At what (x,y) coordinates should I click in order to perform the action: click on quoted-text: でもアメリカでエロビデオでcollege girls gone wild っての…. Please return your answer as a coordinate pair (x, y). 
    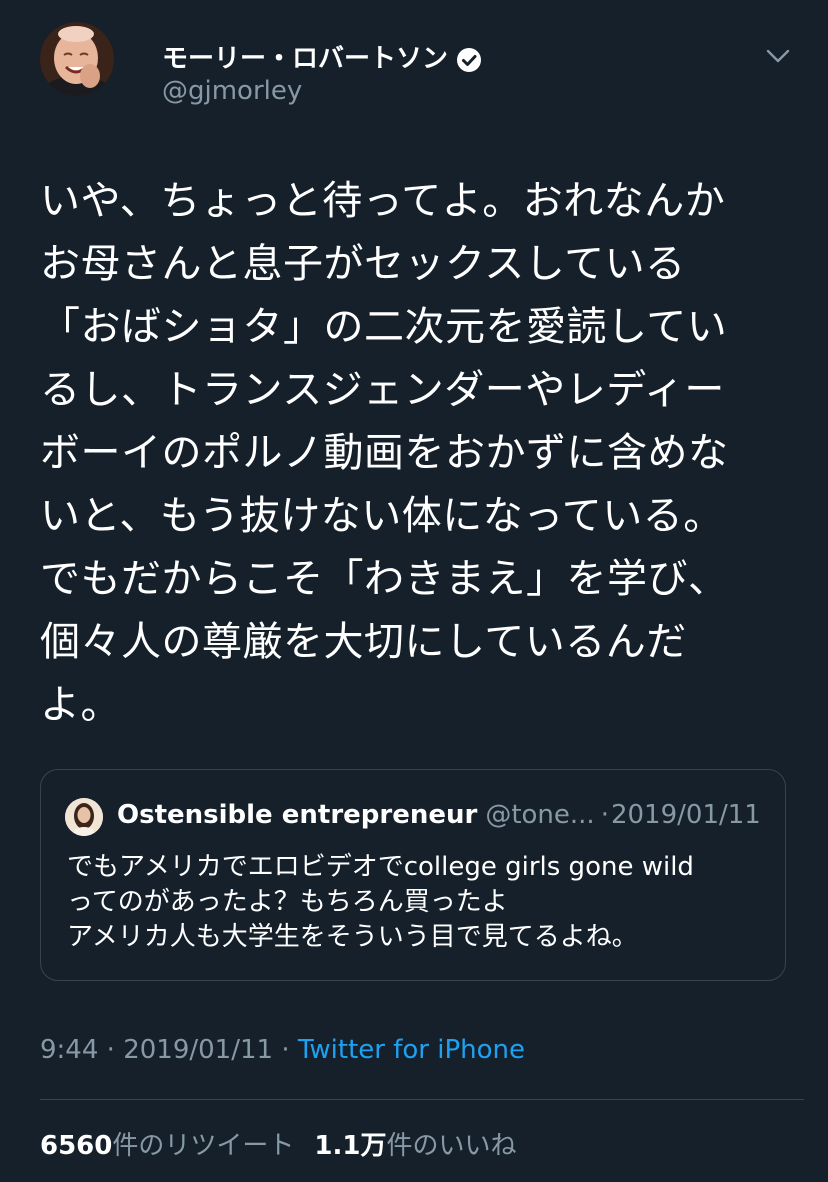
    Looking at the image, I should click on (380, 902).